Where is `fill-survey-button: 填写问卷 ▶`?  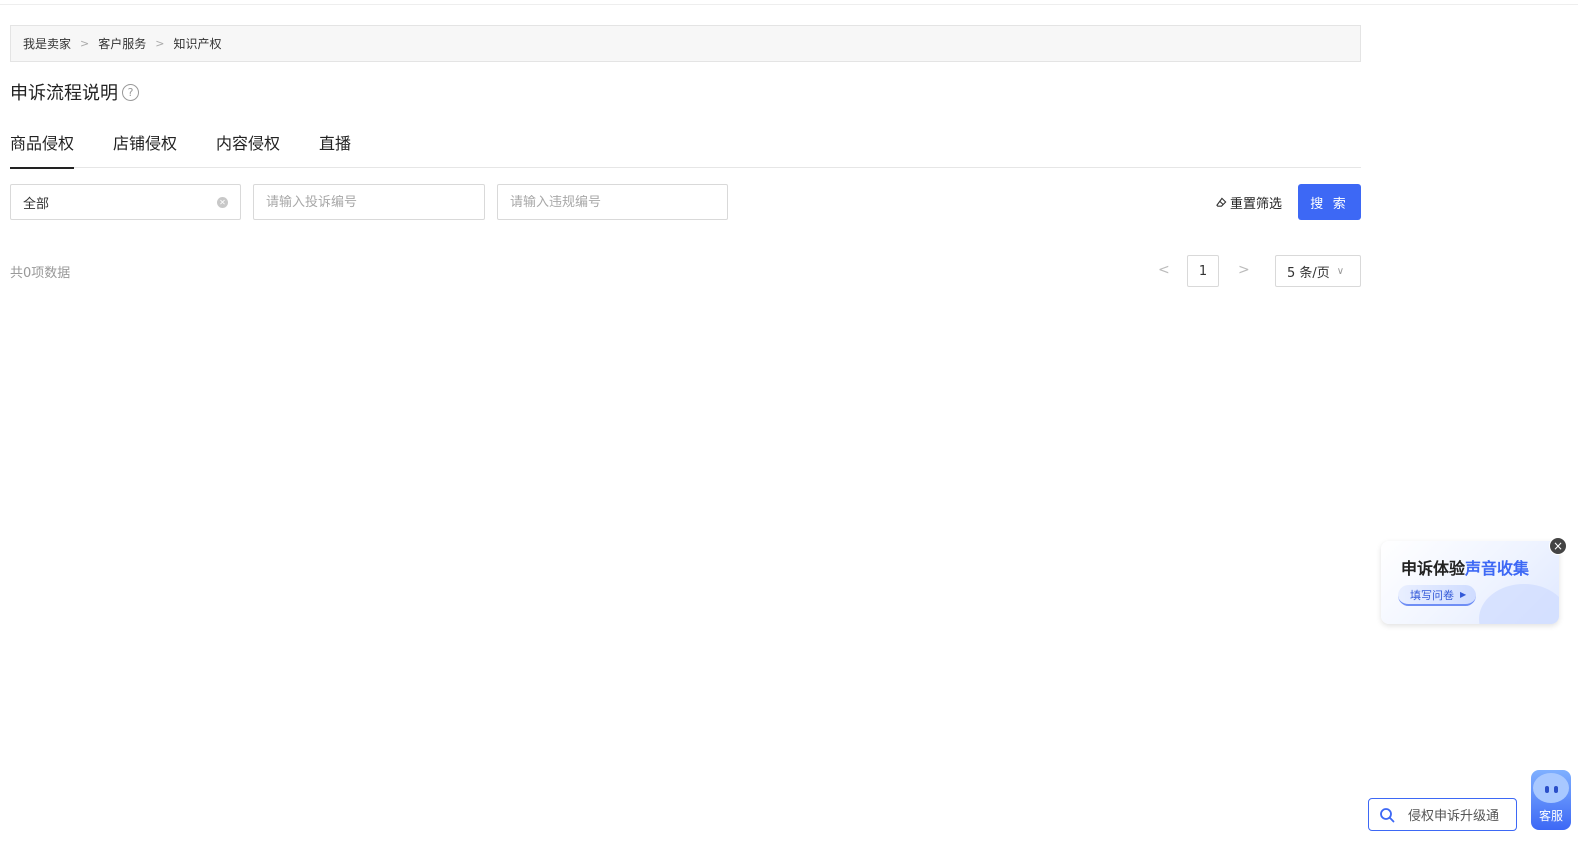 fill-survey-button: 填写问卷 ▶ is located at coordinates (1437, 595).